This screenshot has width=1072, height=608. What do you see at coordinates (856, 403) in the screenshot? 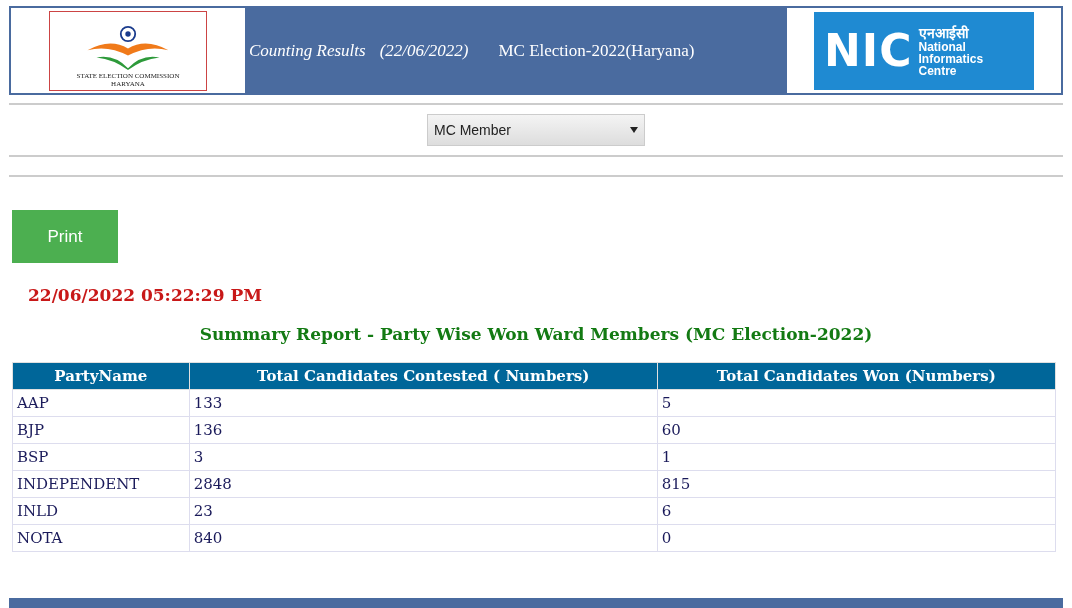
I see `table-cell: 5` at bounding box center [856, 403].